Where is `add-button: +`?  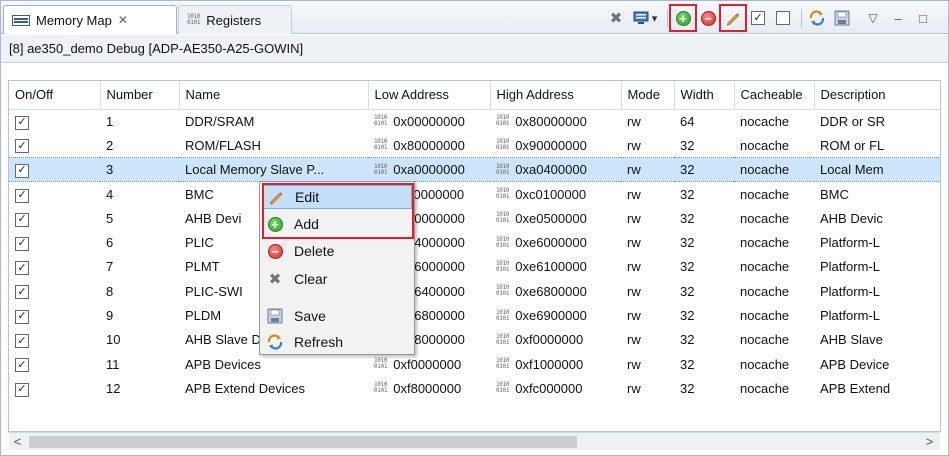 add-button: + is located at coordinates (683, 18).